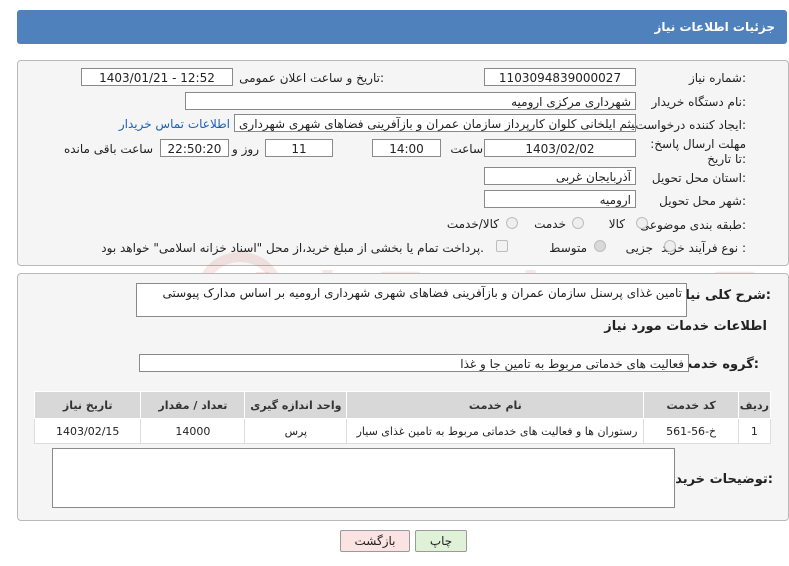 The width and height of the screenshot is (789, 566). Describe the element at coordinates (402, 27) in the screenshot. I see `page-header: جزئیات اطلاعات نیاز` at that location.